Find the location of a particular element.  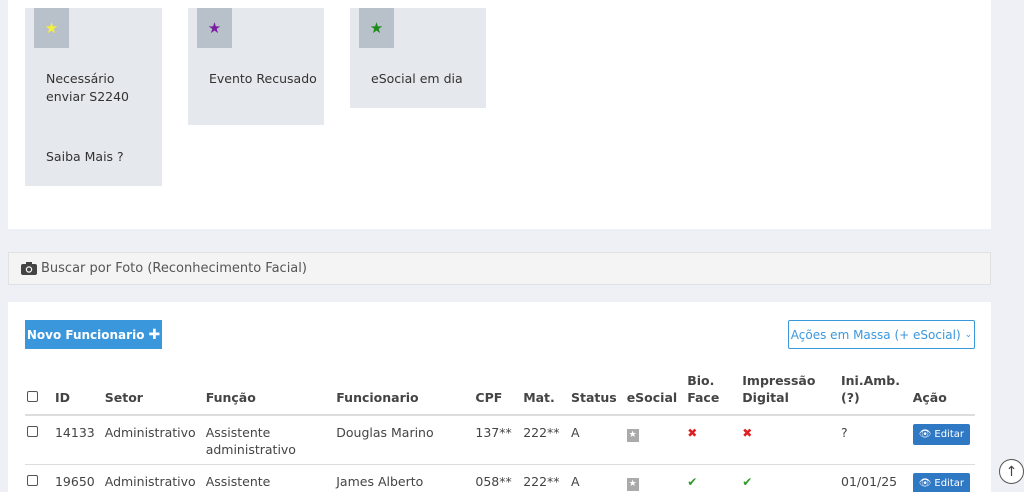

col-ini-amb: Ini.Amb. (?) is located at coordinates (872, 394).